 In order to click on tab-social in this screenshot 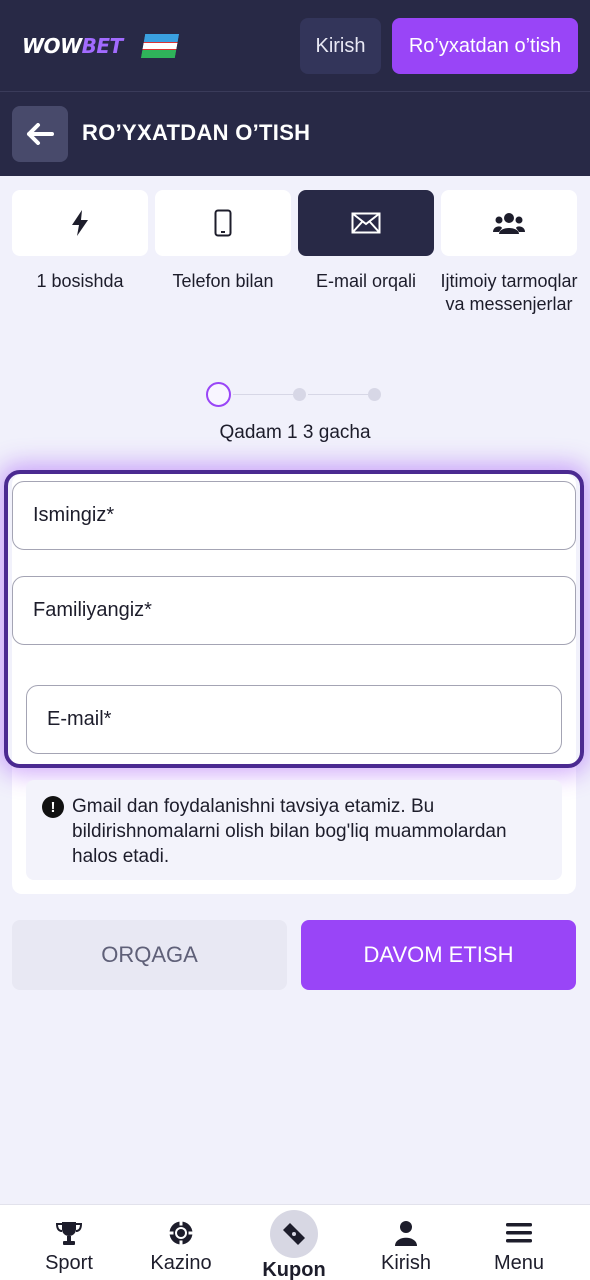, I will do `click(509, 223)`.